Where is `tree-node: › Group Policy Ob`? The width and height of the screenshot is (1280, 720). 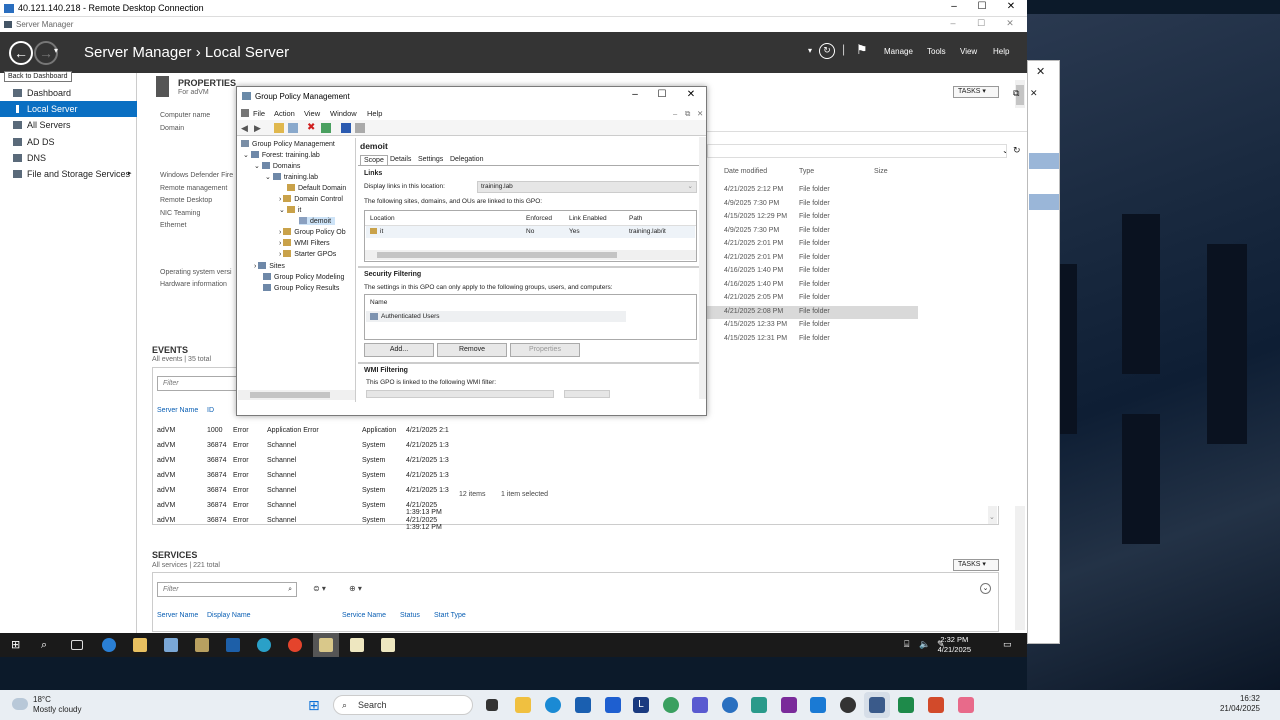
tree-node: › Group Policy Ob is located at coordinates (312, 232).